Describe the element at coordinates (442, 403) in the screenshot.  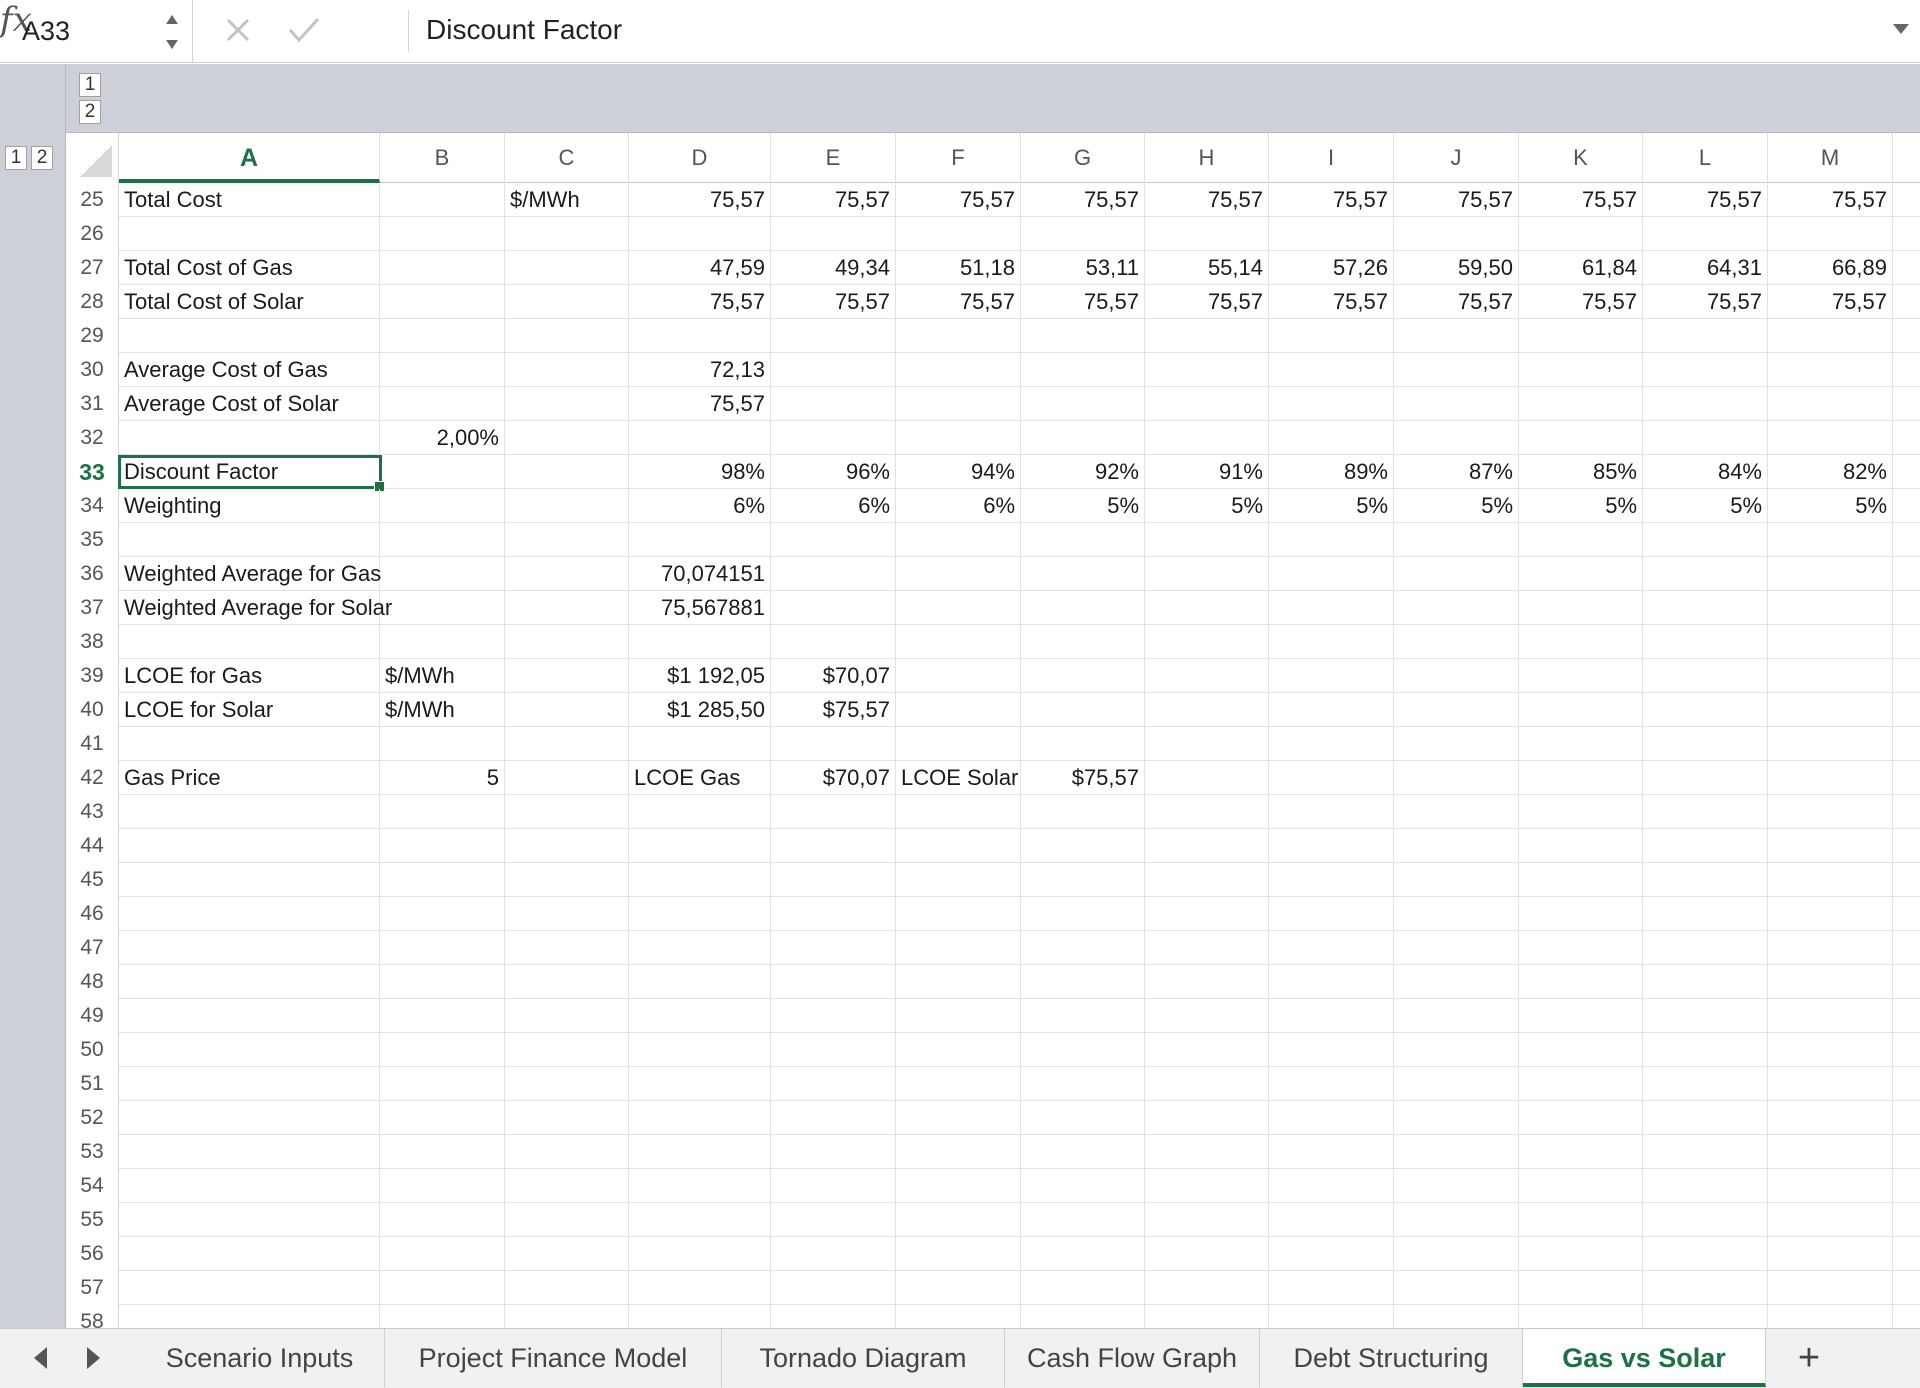
I see `cell-b31` at that location.